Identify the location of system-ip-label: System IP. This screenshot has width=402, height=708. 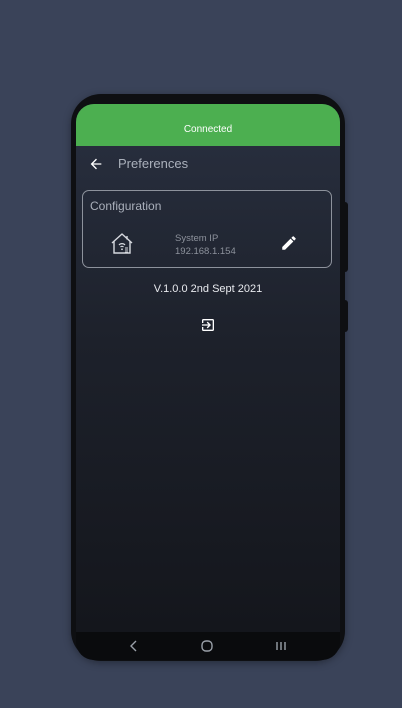
(197, 238).